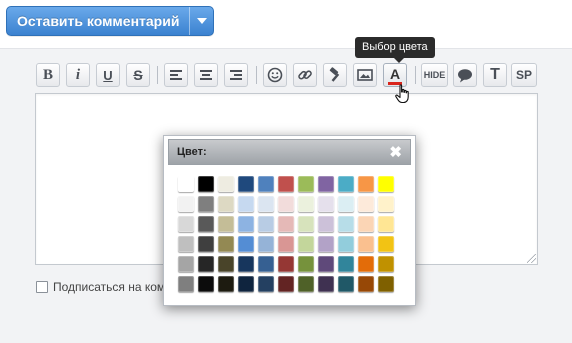 The image size is (572, 343). I want to click on hammer-button, so click(335, 75).